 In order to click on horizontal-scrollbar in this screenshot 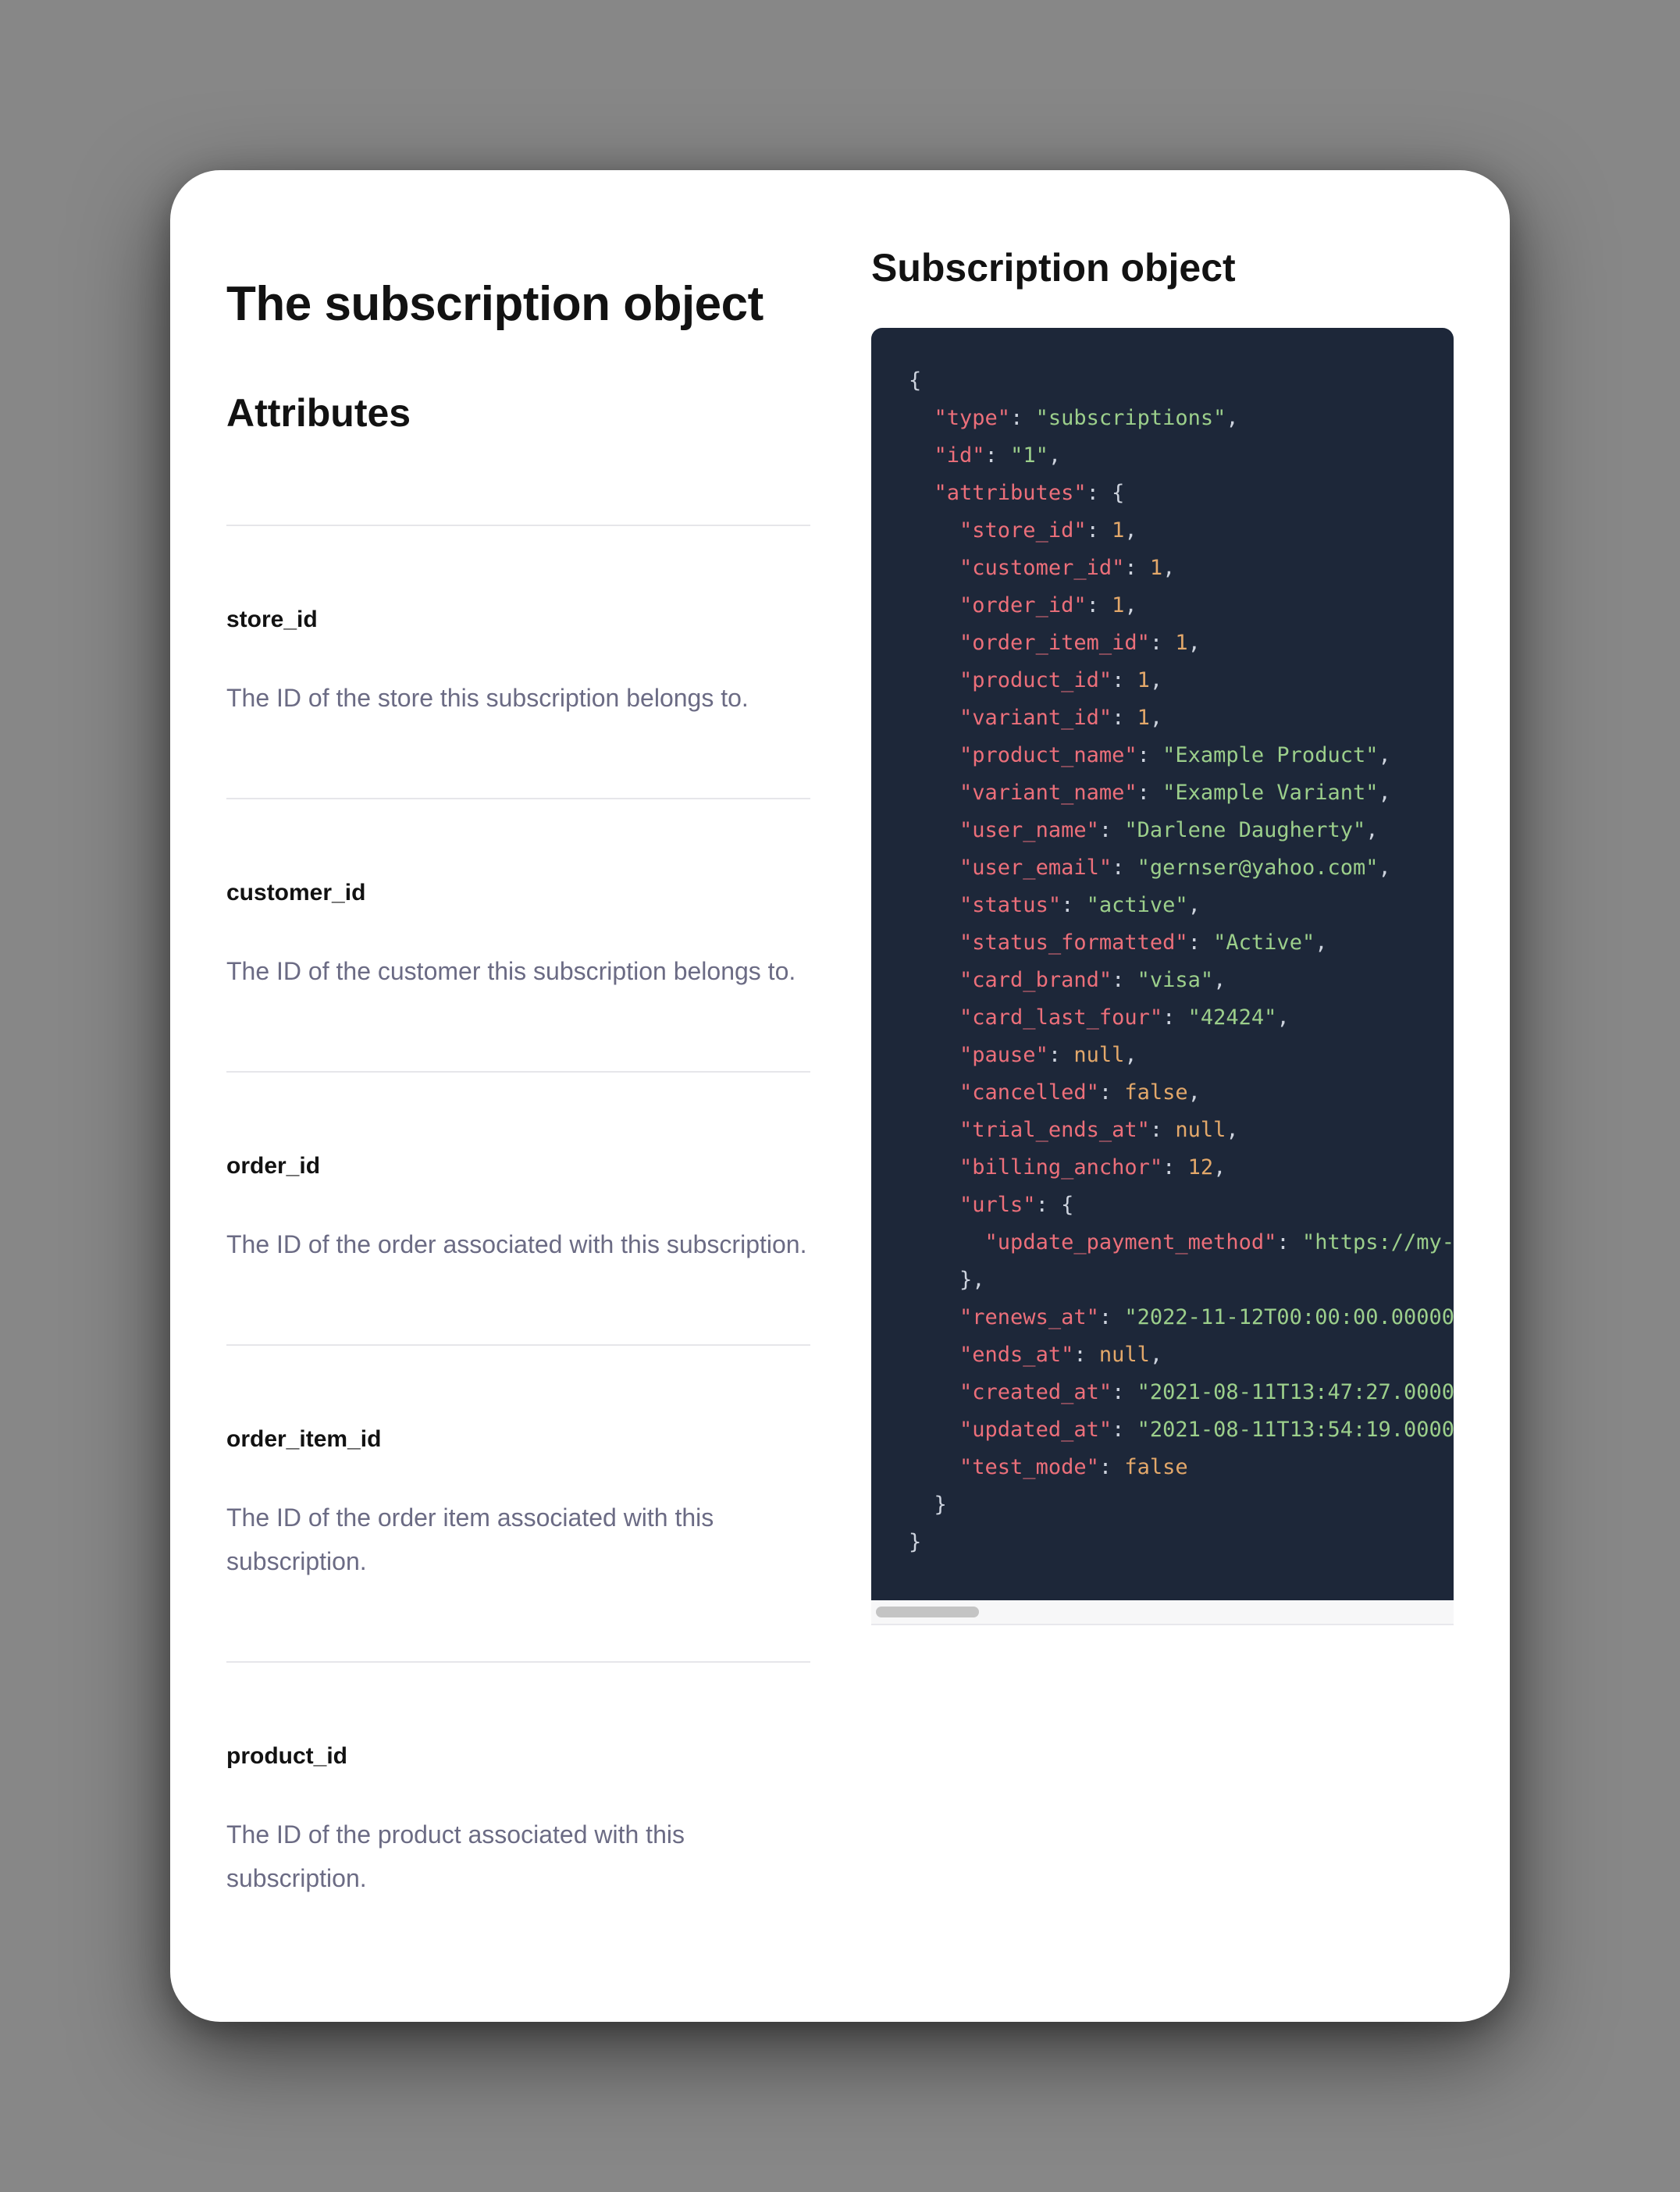, I will do `click(1162, 1612)`.